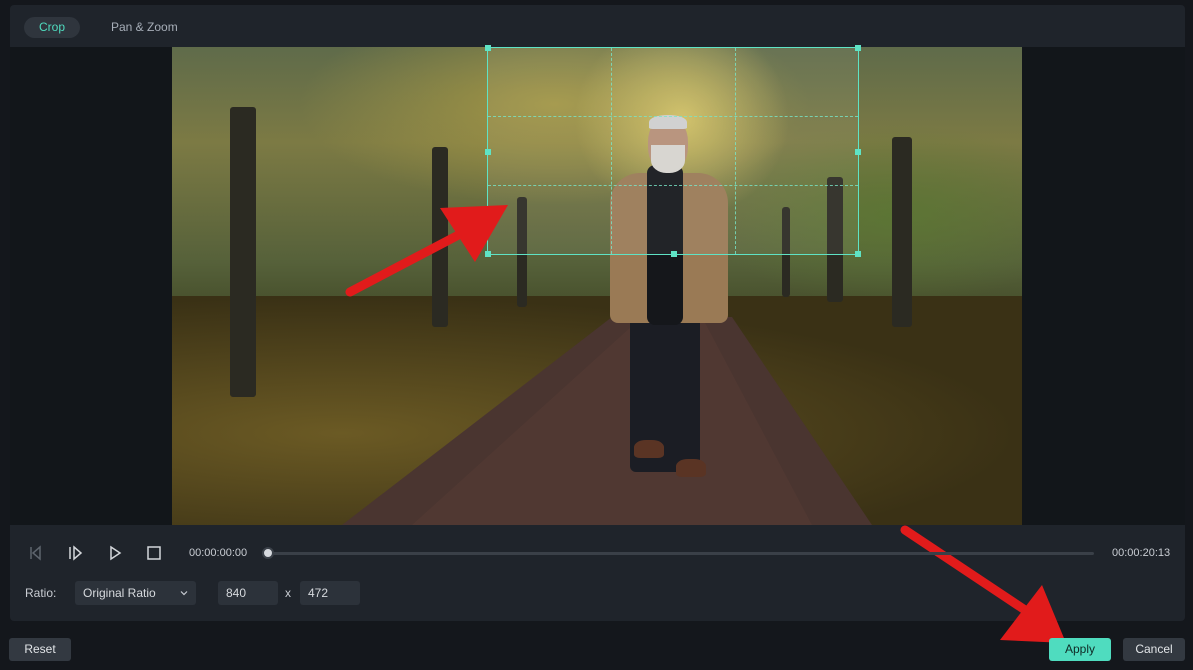  I want to click on tab-pan-zoom: Pan & Zoom, so click(144, 27).